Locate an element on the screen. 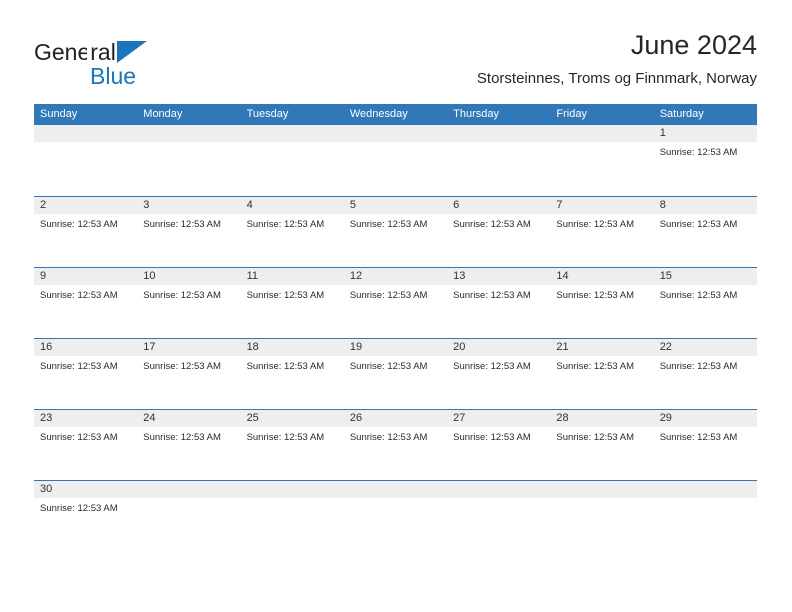 This screenshot has height=612, width=792. weekday-header-wednesday: Wednesday is located at coordinates (378, 114).